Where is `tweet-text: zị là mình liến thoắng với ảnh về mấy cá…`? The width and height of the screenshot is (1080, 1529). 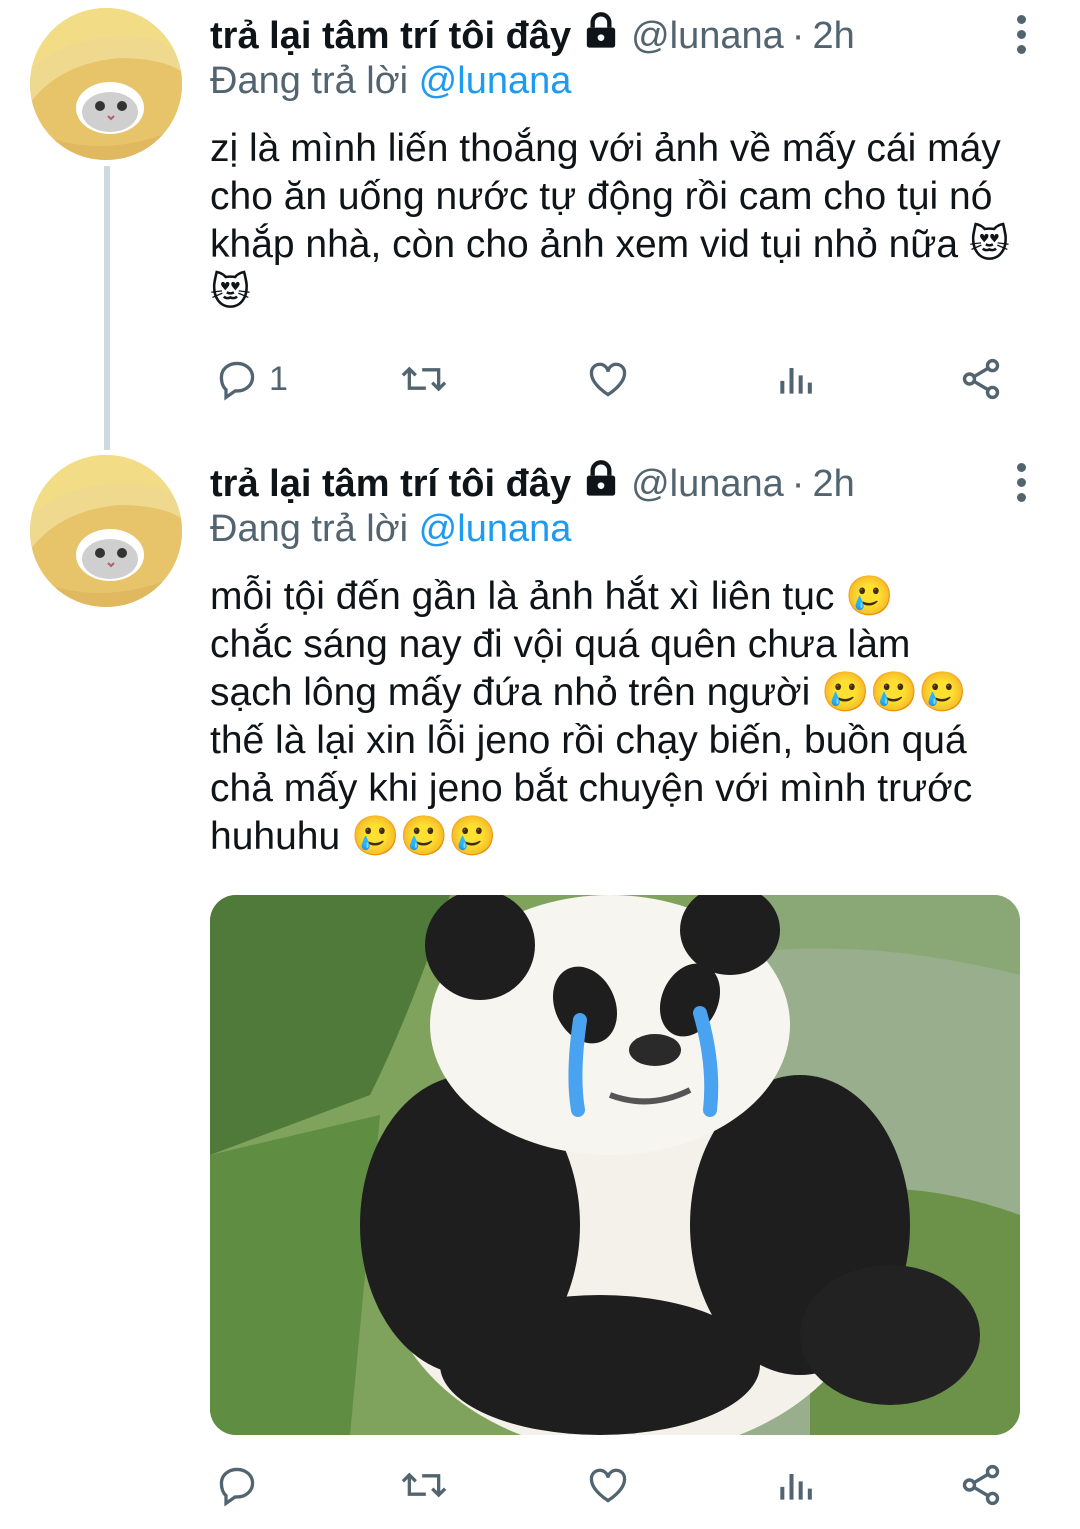
tweet-text: zị là mình liến thoắng với ảnh về mấy cá… is located at coordinates (610, 220).